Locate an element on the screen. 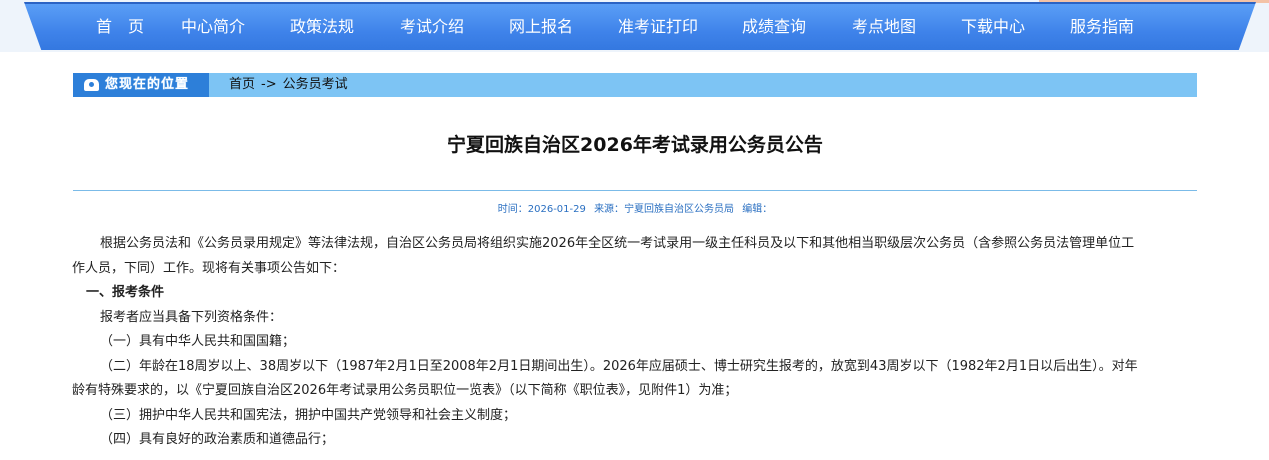 This screenshot has width=1269, height=460. condition-4: （四）具有良好的政治素质和道德品行； is located at coordinates (217, 439).